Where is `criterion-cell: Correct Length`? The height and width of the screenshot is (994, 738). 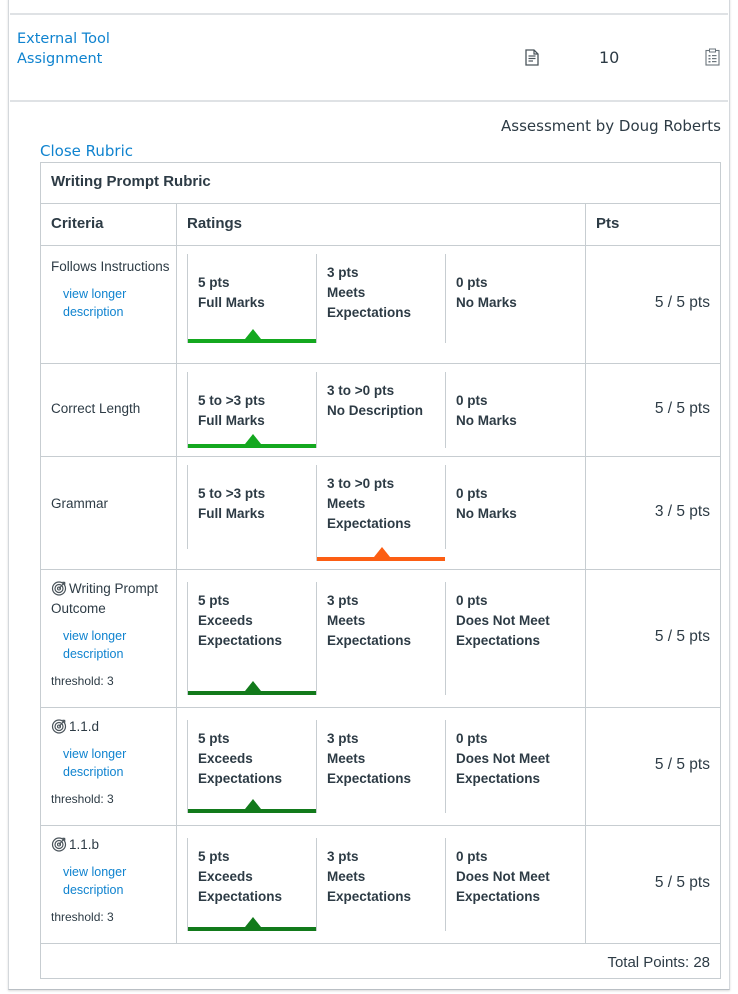 criterion-cell: Correct Length is located at coordinates (115, 409).